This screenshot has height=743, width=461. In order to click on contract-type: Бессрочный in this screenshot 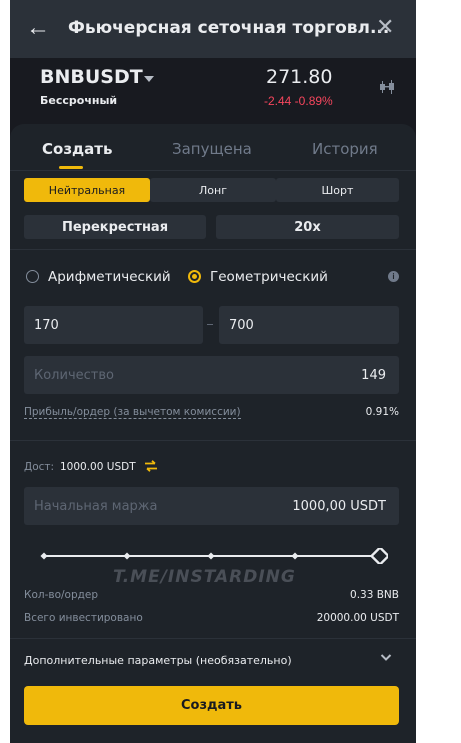, I will do `click(79, 100)`.